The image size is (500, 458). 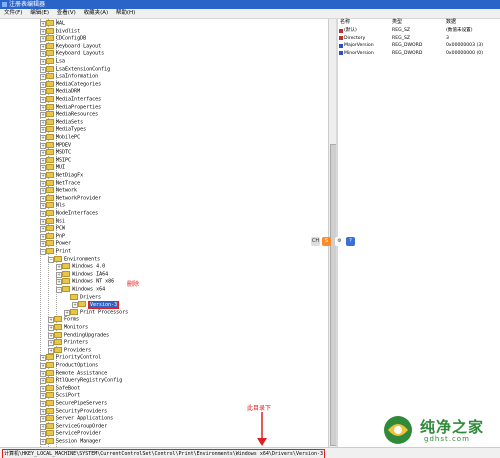 I want to click on tree-node: ProductOptions, so click(x=72, y=365).